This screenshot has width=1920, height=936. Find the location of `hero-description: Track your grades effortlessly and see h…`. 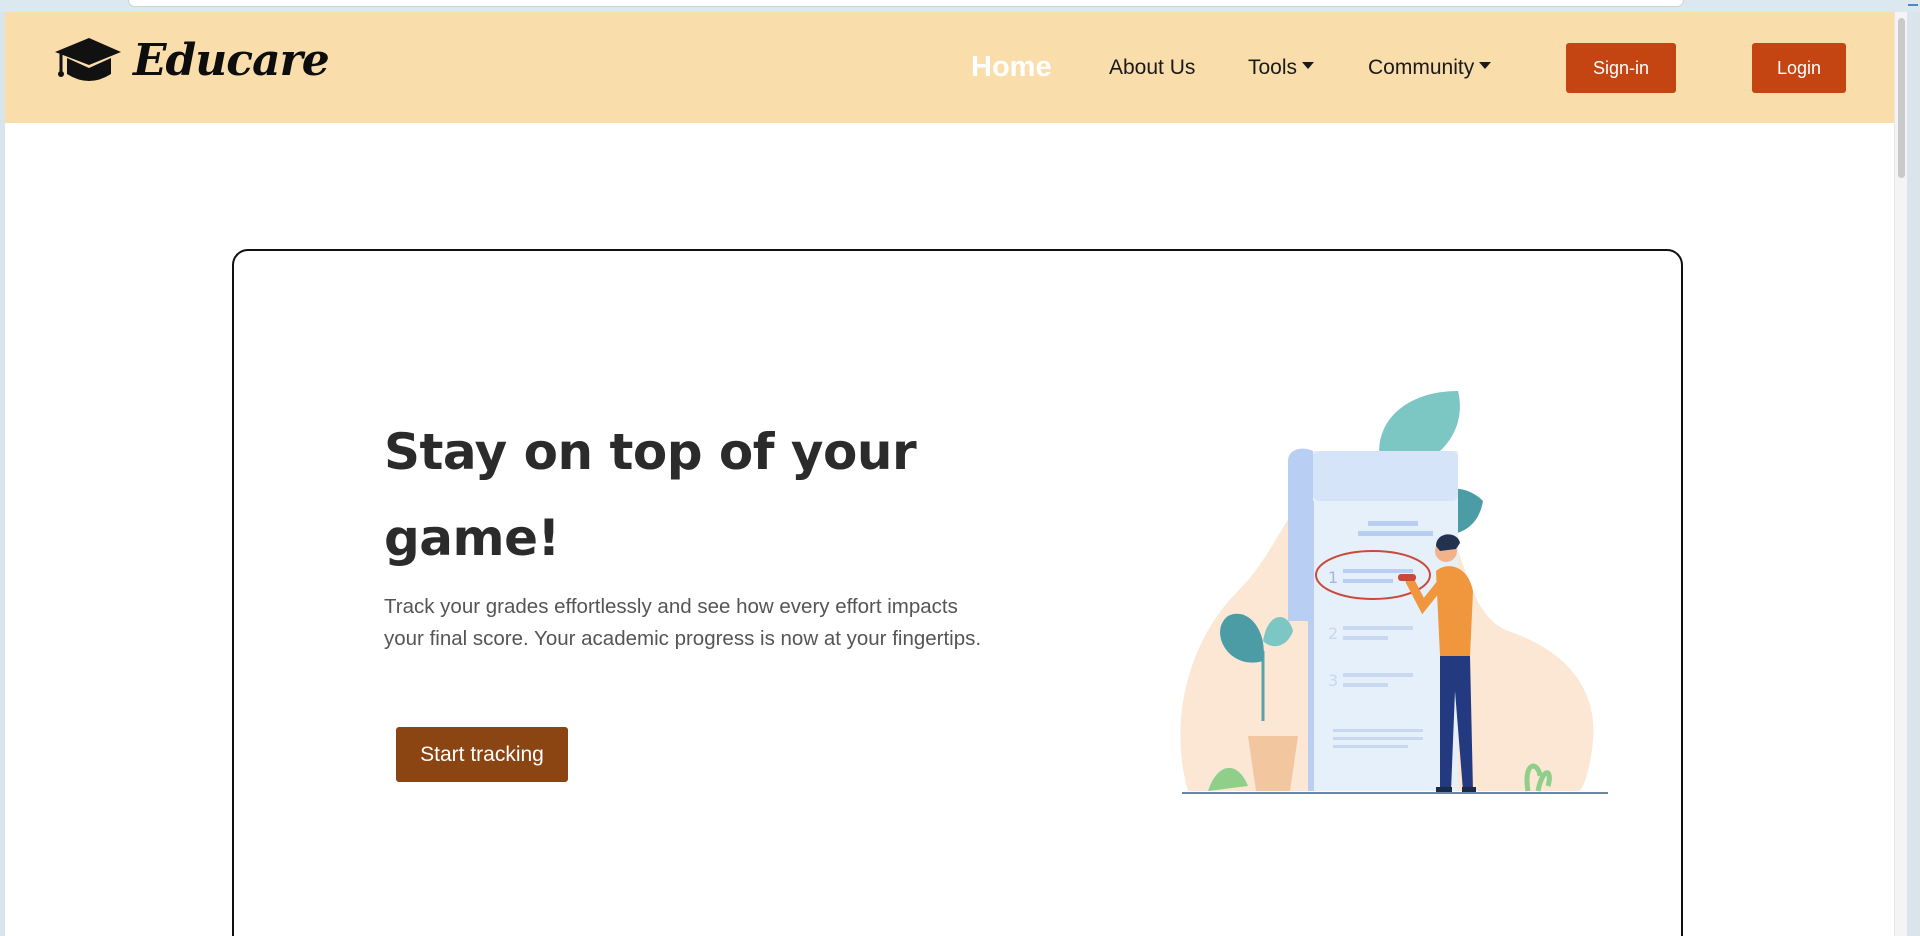

hero-description: Track your grades effortlessly and see h… is located at coordinates (683, 622).